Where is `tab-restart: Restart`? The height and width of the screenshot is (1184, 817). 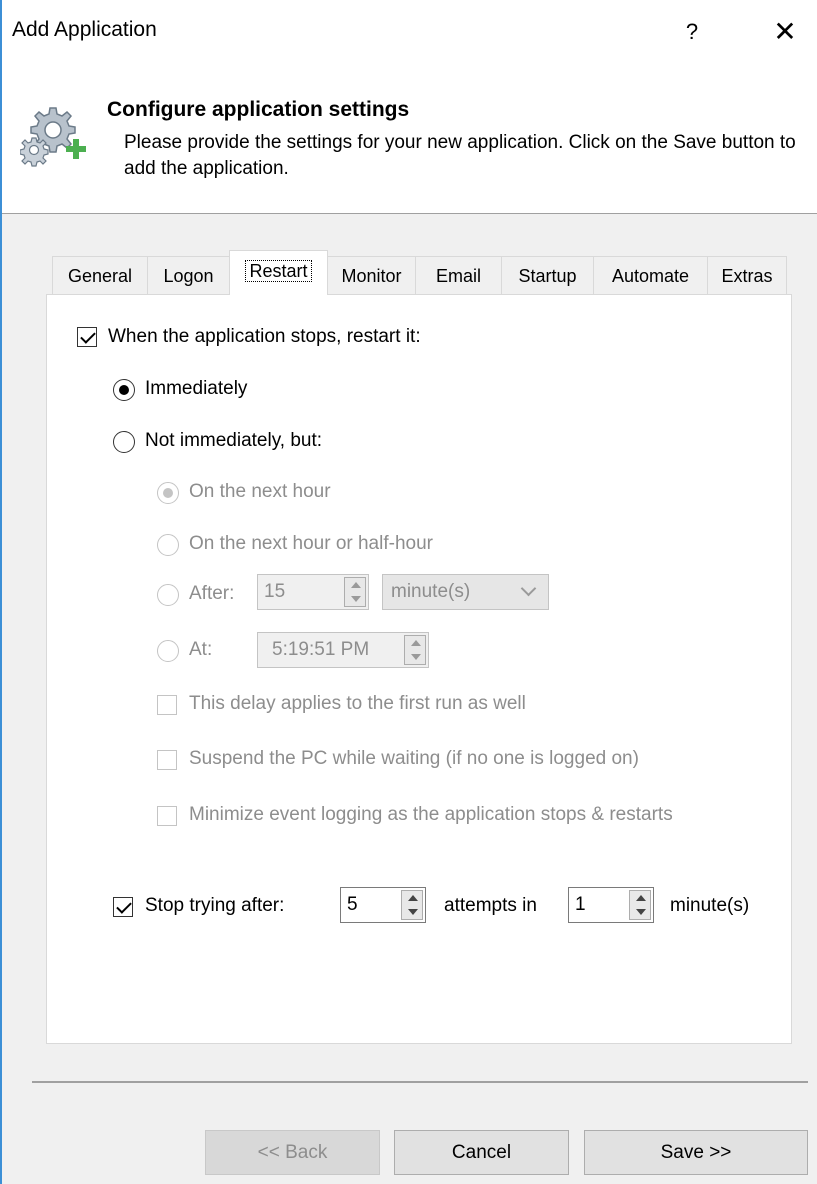
tab-restart: Restart is located at coordinates (278, 272).